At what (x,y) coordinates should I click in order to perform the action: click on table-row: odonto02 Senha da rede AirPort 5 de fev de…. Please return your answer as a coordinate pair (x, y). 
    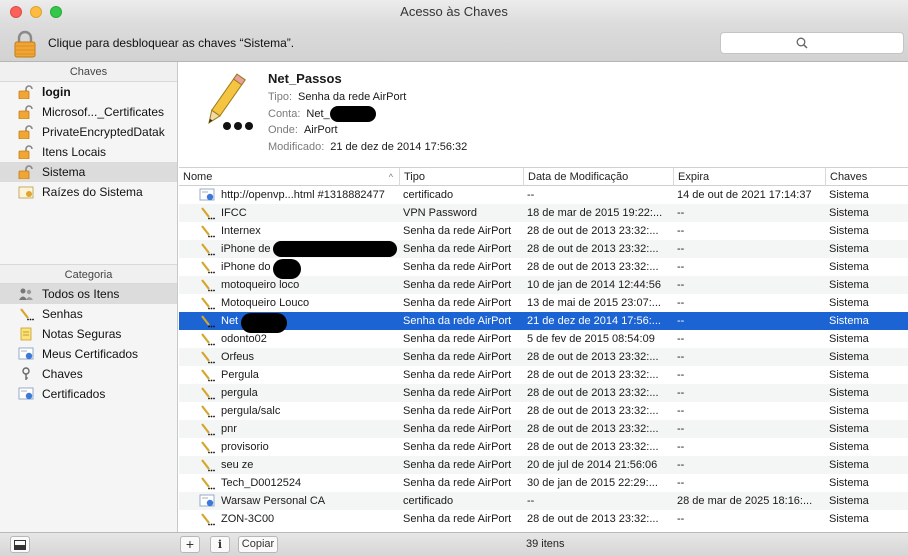
    Looking at the image, I should click on (543, 339).